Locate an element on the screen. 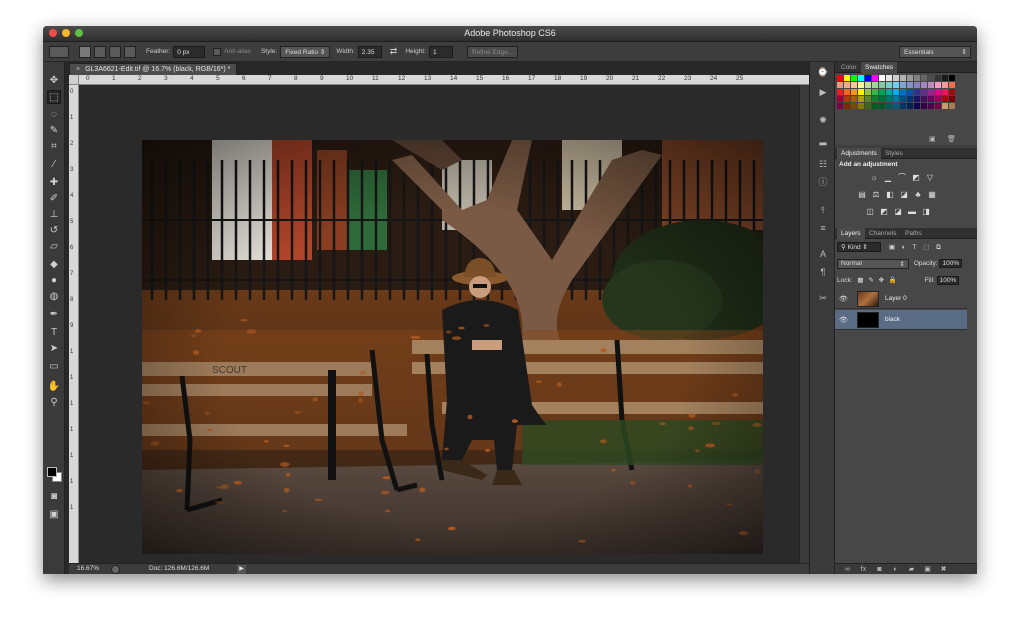 The height and width of the screenshot is (632, 1020). fill-input: 100% is located at coordinates (948, 280).